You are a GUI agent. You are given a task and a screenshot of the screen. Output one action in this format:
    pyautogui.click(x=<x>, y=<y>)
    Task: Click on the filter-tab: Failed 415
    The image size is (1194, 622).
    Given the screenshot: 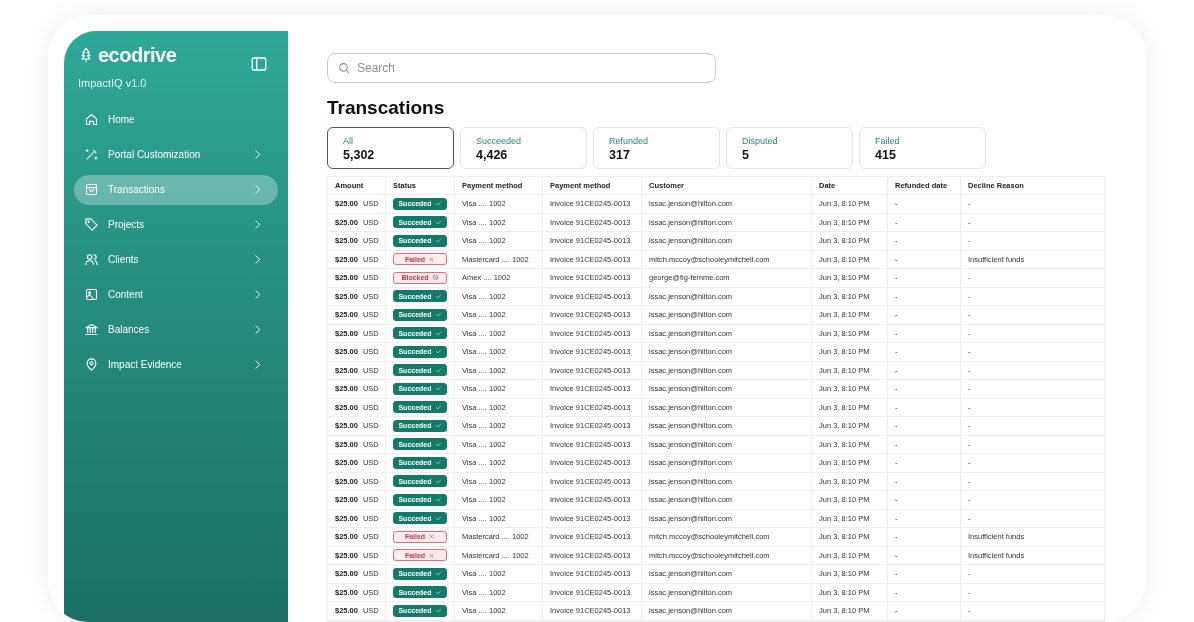 What is the action you would take?
    pyautogui.click(x=922, y=148)
    